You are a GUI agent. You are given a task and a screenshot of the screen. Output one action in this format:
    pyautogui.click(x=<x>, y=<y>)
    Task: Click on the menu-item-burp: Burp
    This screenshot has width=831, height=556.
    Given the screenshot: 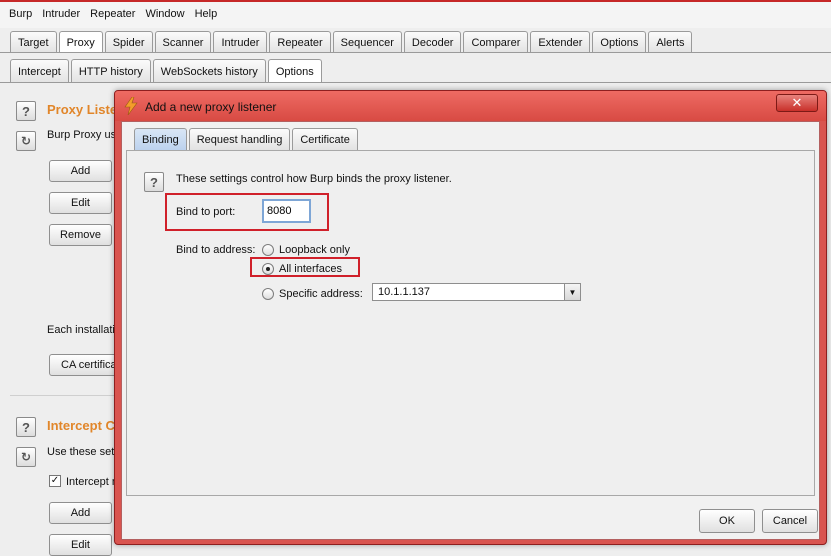 What is the action you would take?
    pyautogui.click(x=20, y=14)
    